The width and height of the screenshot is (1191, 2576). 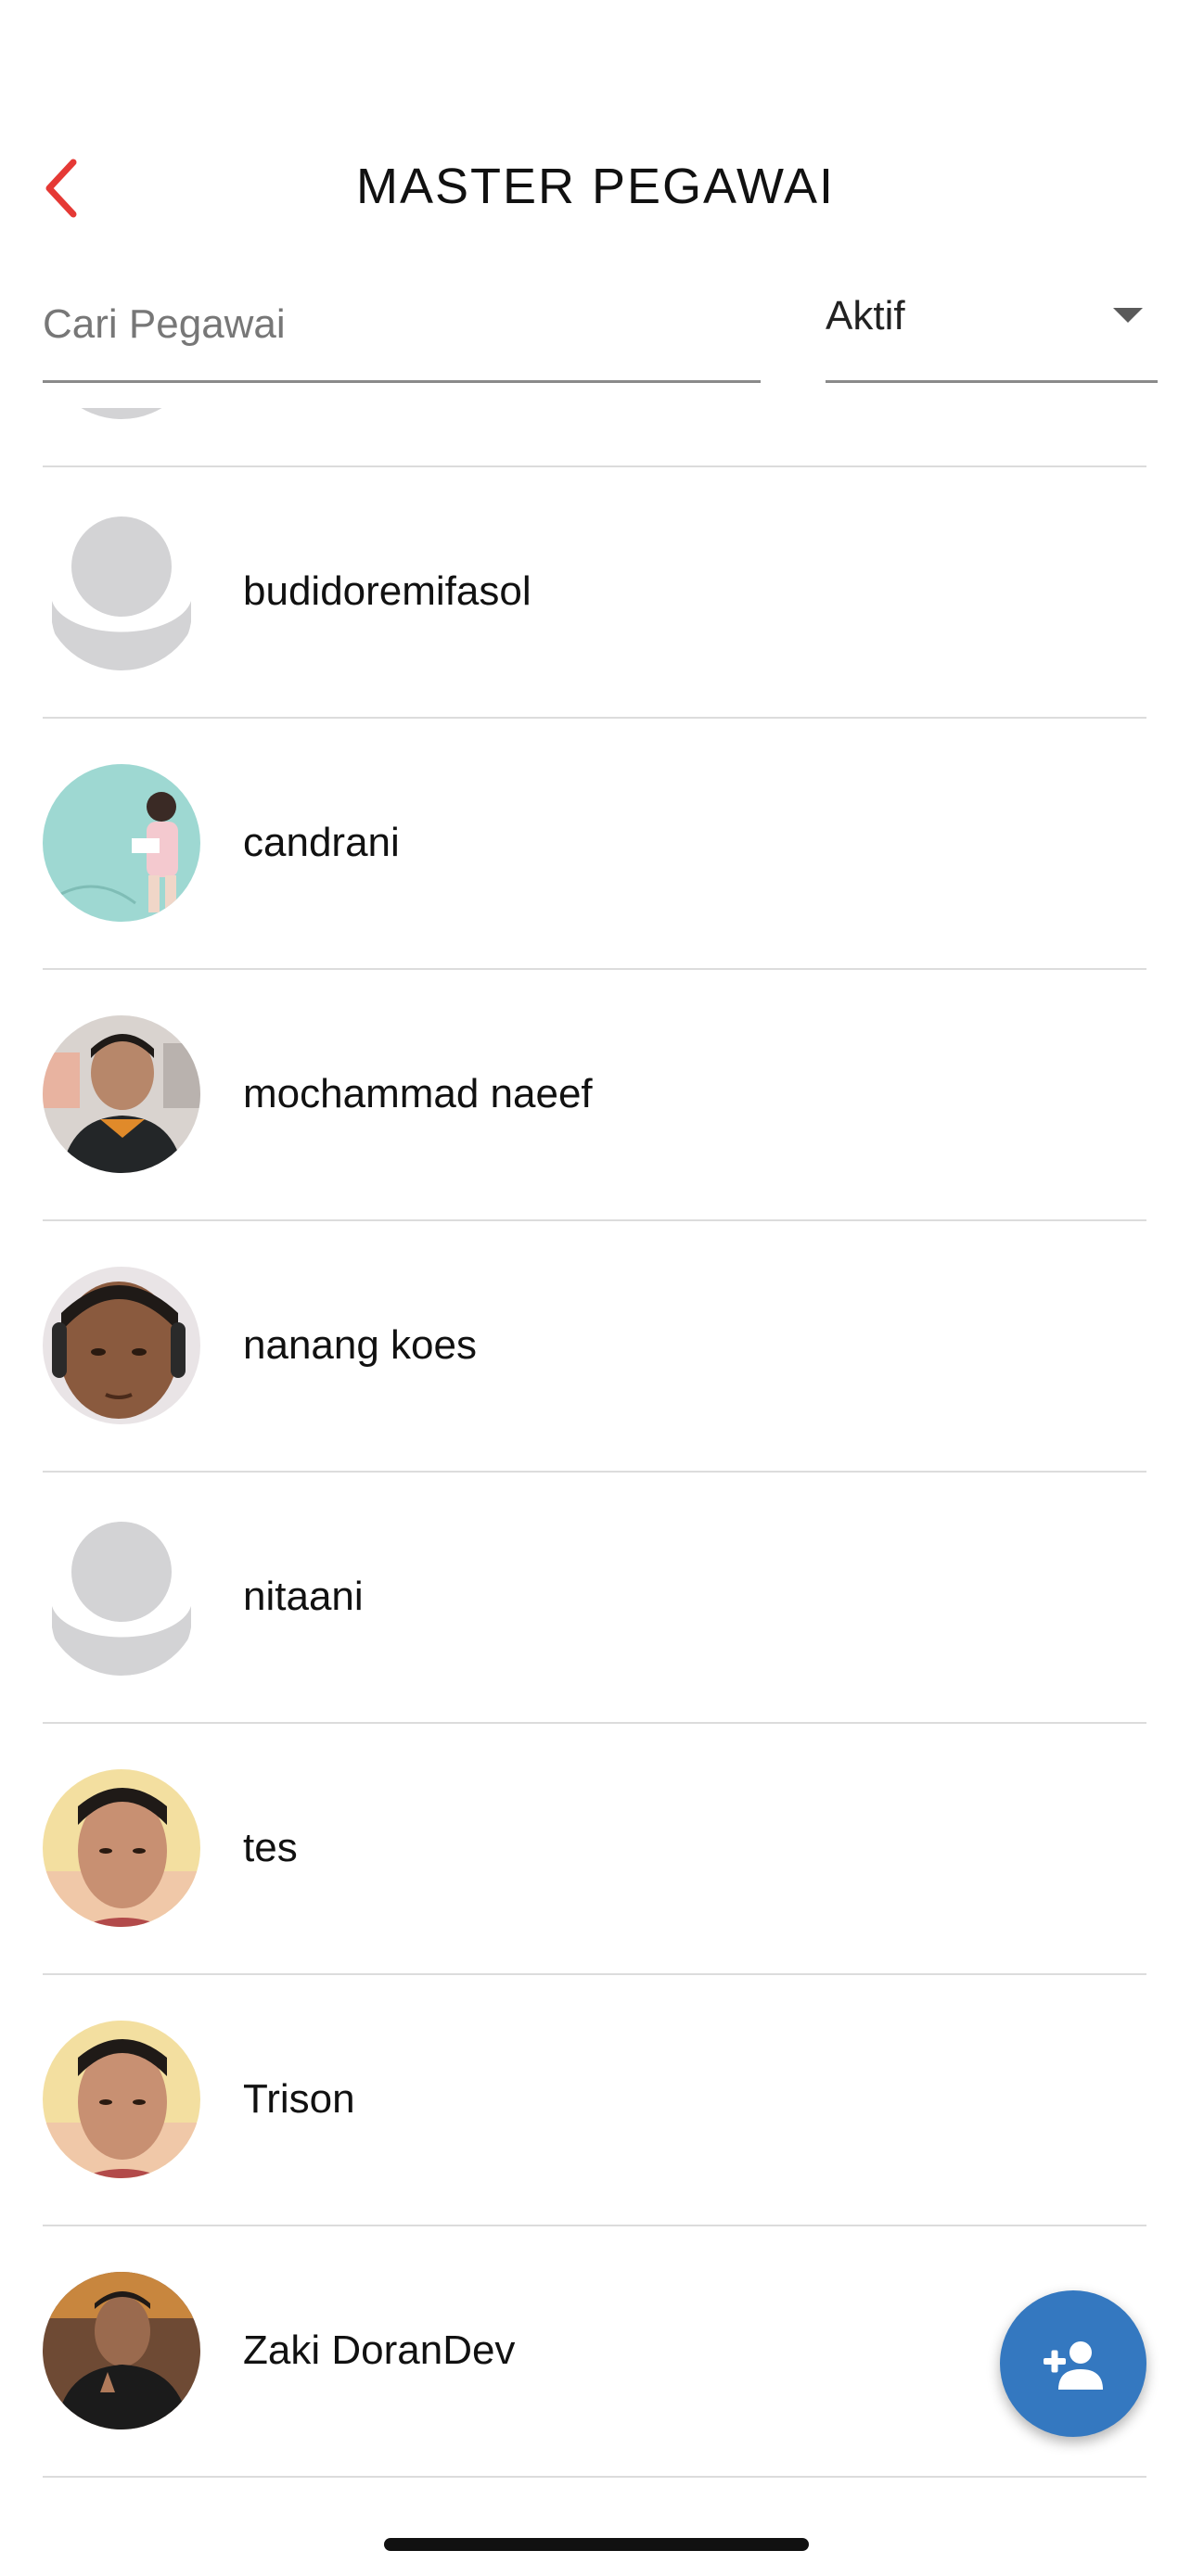 What do you see at coordinates (321, 843) in the screenshot?
I see `employee-name: candrani` at bounding box center [321, 843].